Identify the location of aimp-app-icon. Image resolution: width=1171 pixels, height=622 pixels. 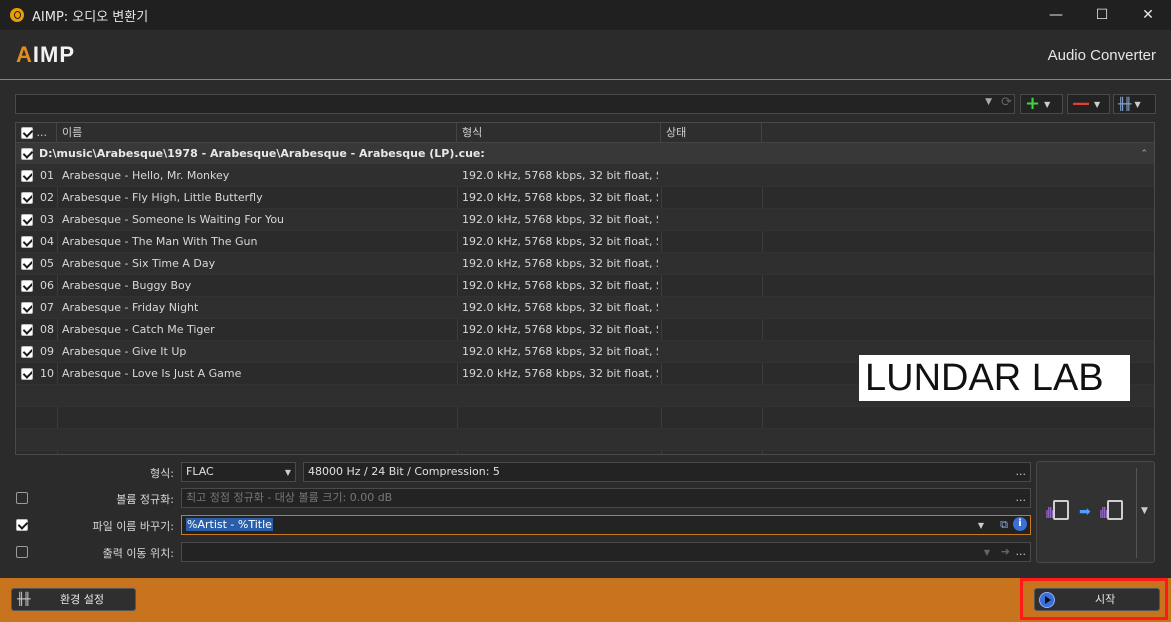
(17, 15).